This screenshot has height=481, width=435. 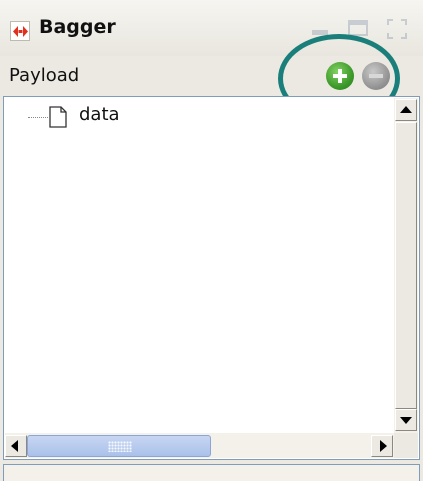 What do you see at coordinates (397, 31) in the screenshot?
I see `maximize-icon` at bounding box center [397, 31].